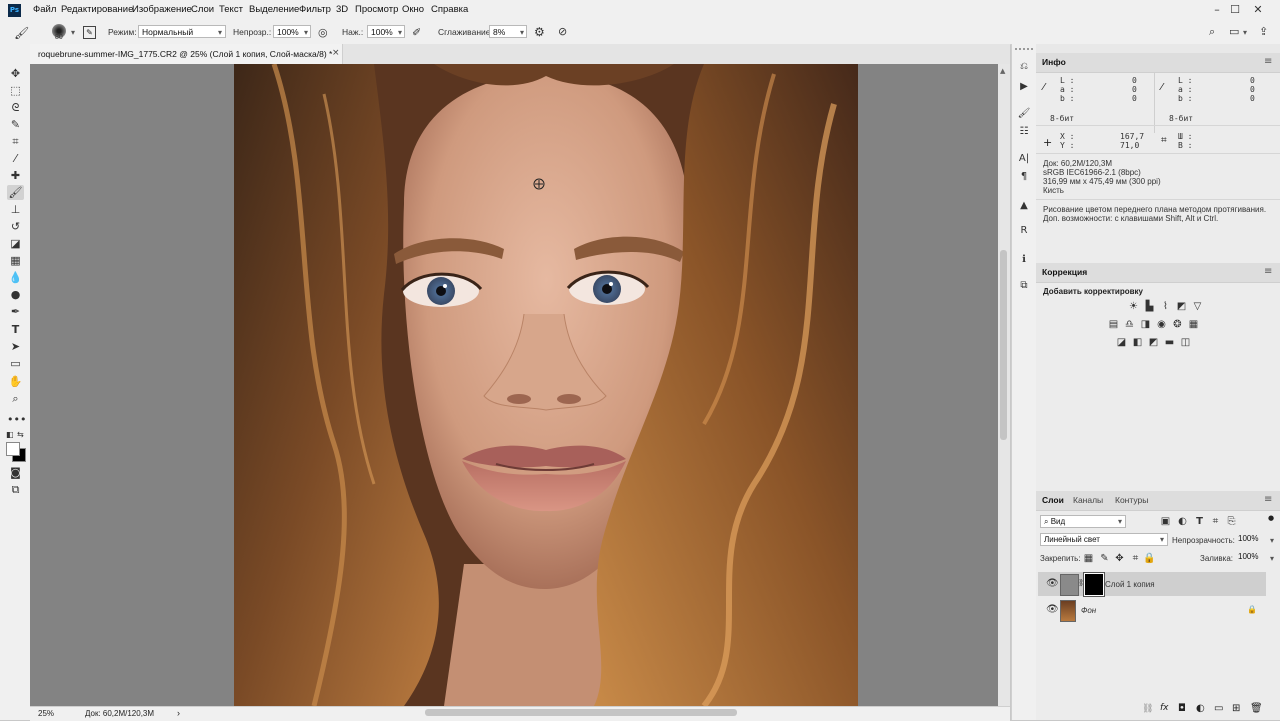 This screenshot has width=1280, height=721. What do you see at coordinates (376, 9) in the screenshot?
I see `menu-view: Просмотр` at bounding box center [376, 9].